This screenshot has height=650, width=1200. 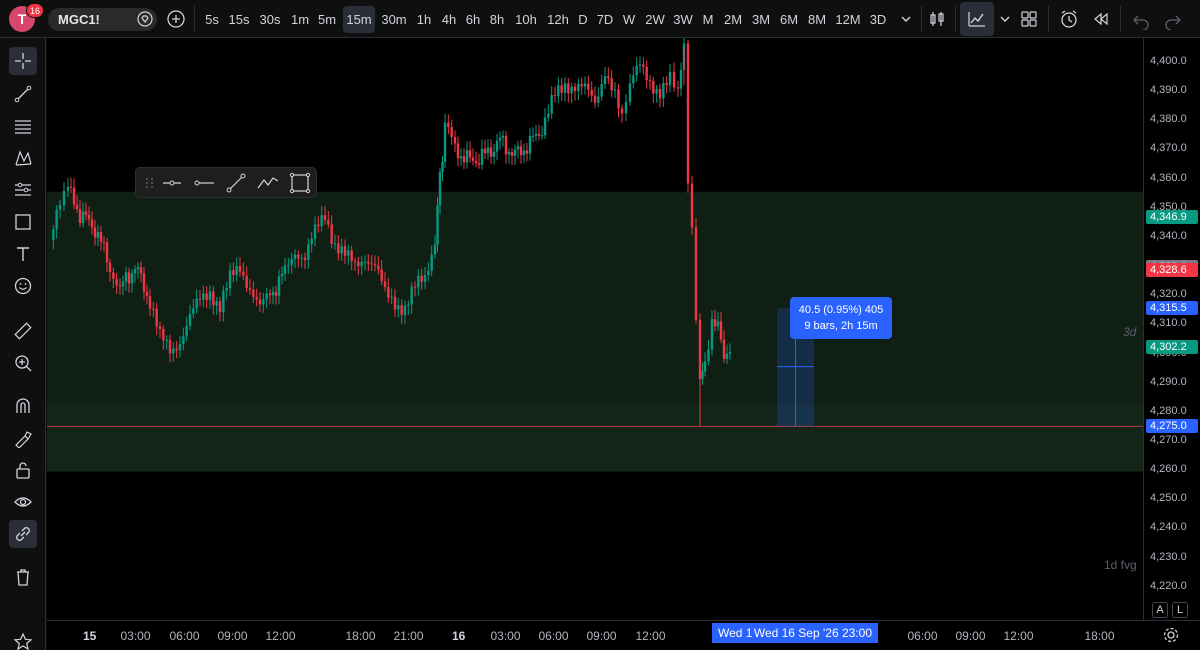 I want to click on timeframe-5m: 5m, so click(x=327, y=19).